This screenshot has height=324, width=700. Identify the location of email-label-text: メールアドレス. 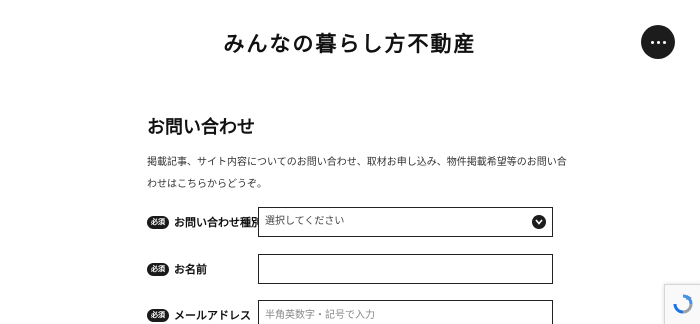
(212, 315).